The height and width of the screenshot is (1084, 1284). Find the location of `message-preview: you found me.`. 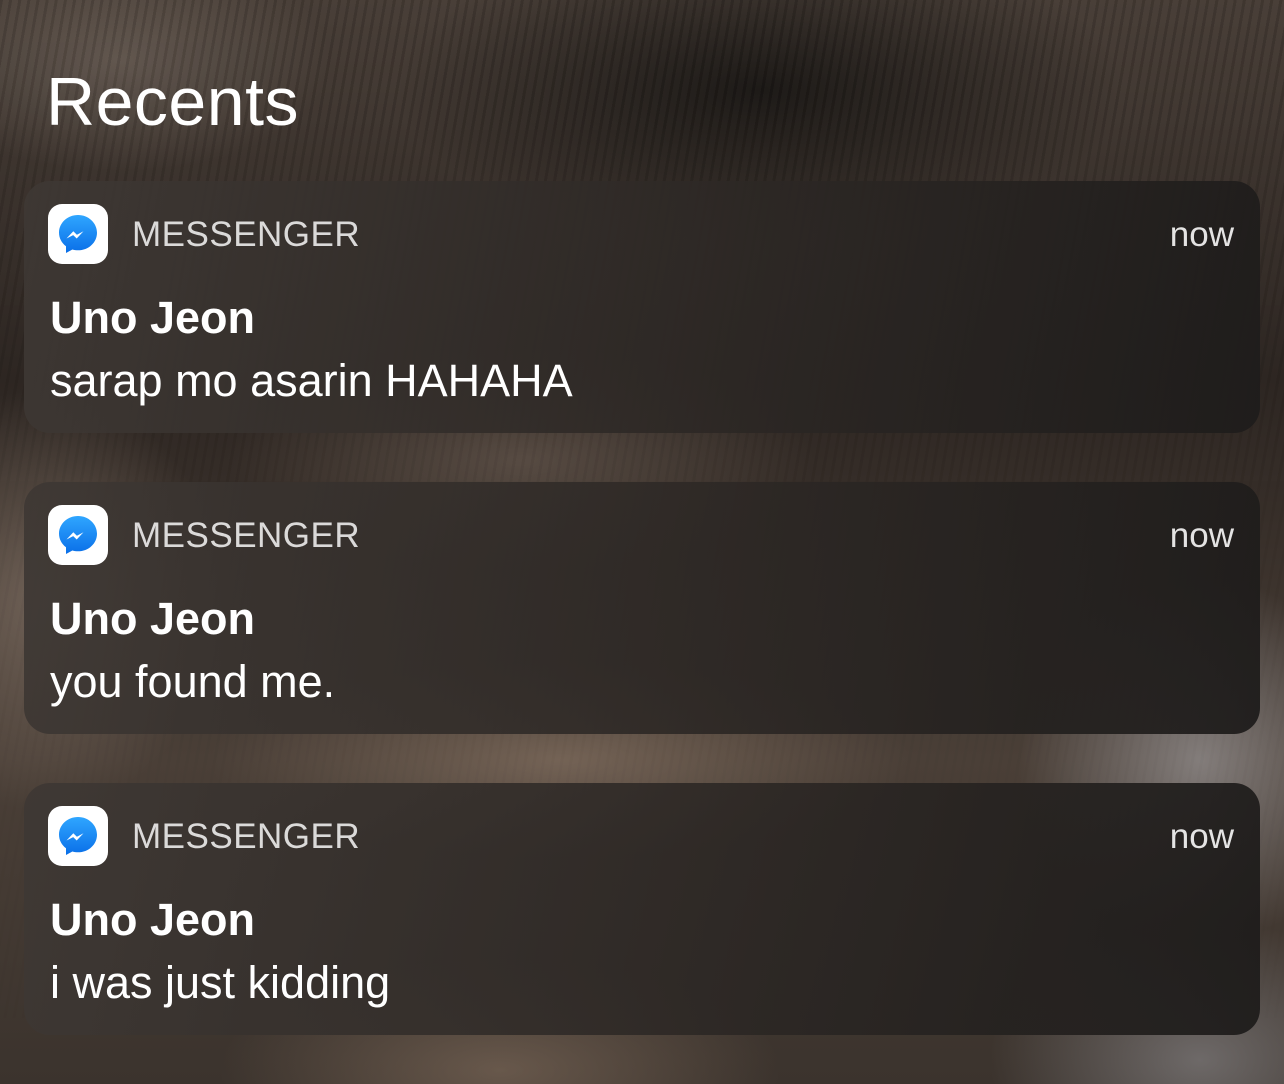

message-preview: you found me. is located at coordinates (193, 681).